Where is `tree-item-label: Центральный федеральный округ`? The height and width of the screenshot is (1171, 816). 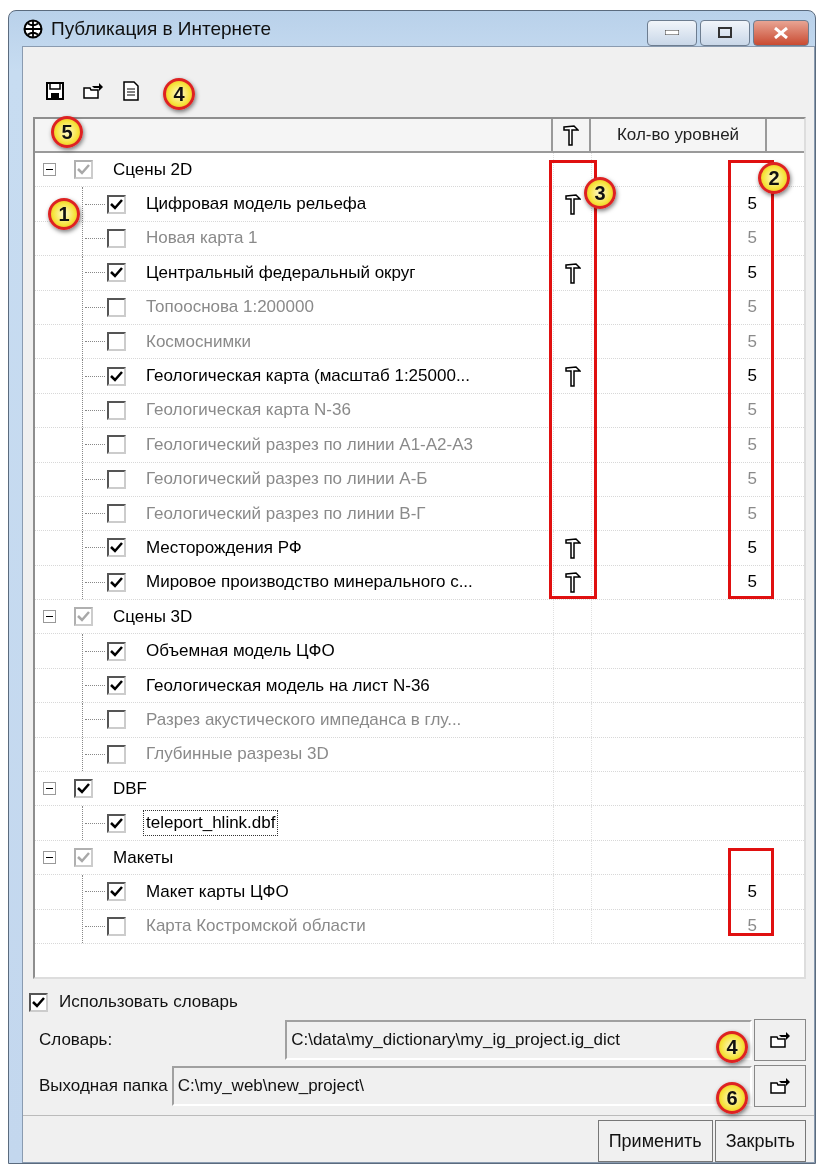 tree-item-label: Центральный федеральный округ is located at coordinates (281, 272).